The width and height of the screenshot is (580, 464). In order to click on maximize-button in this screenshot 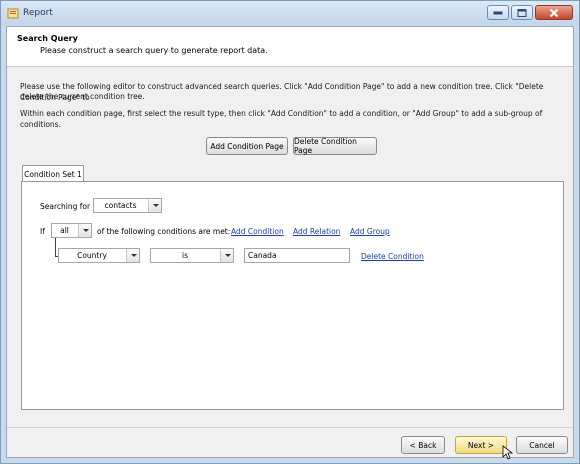, I will do `click(522, 12)`.